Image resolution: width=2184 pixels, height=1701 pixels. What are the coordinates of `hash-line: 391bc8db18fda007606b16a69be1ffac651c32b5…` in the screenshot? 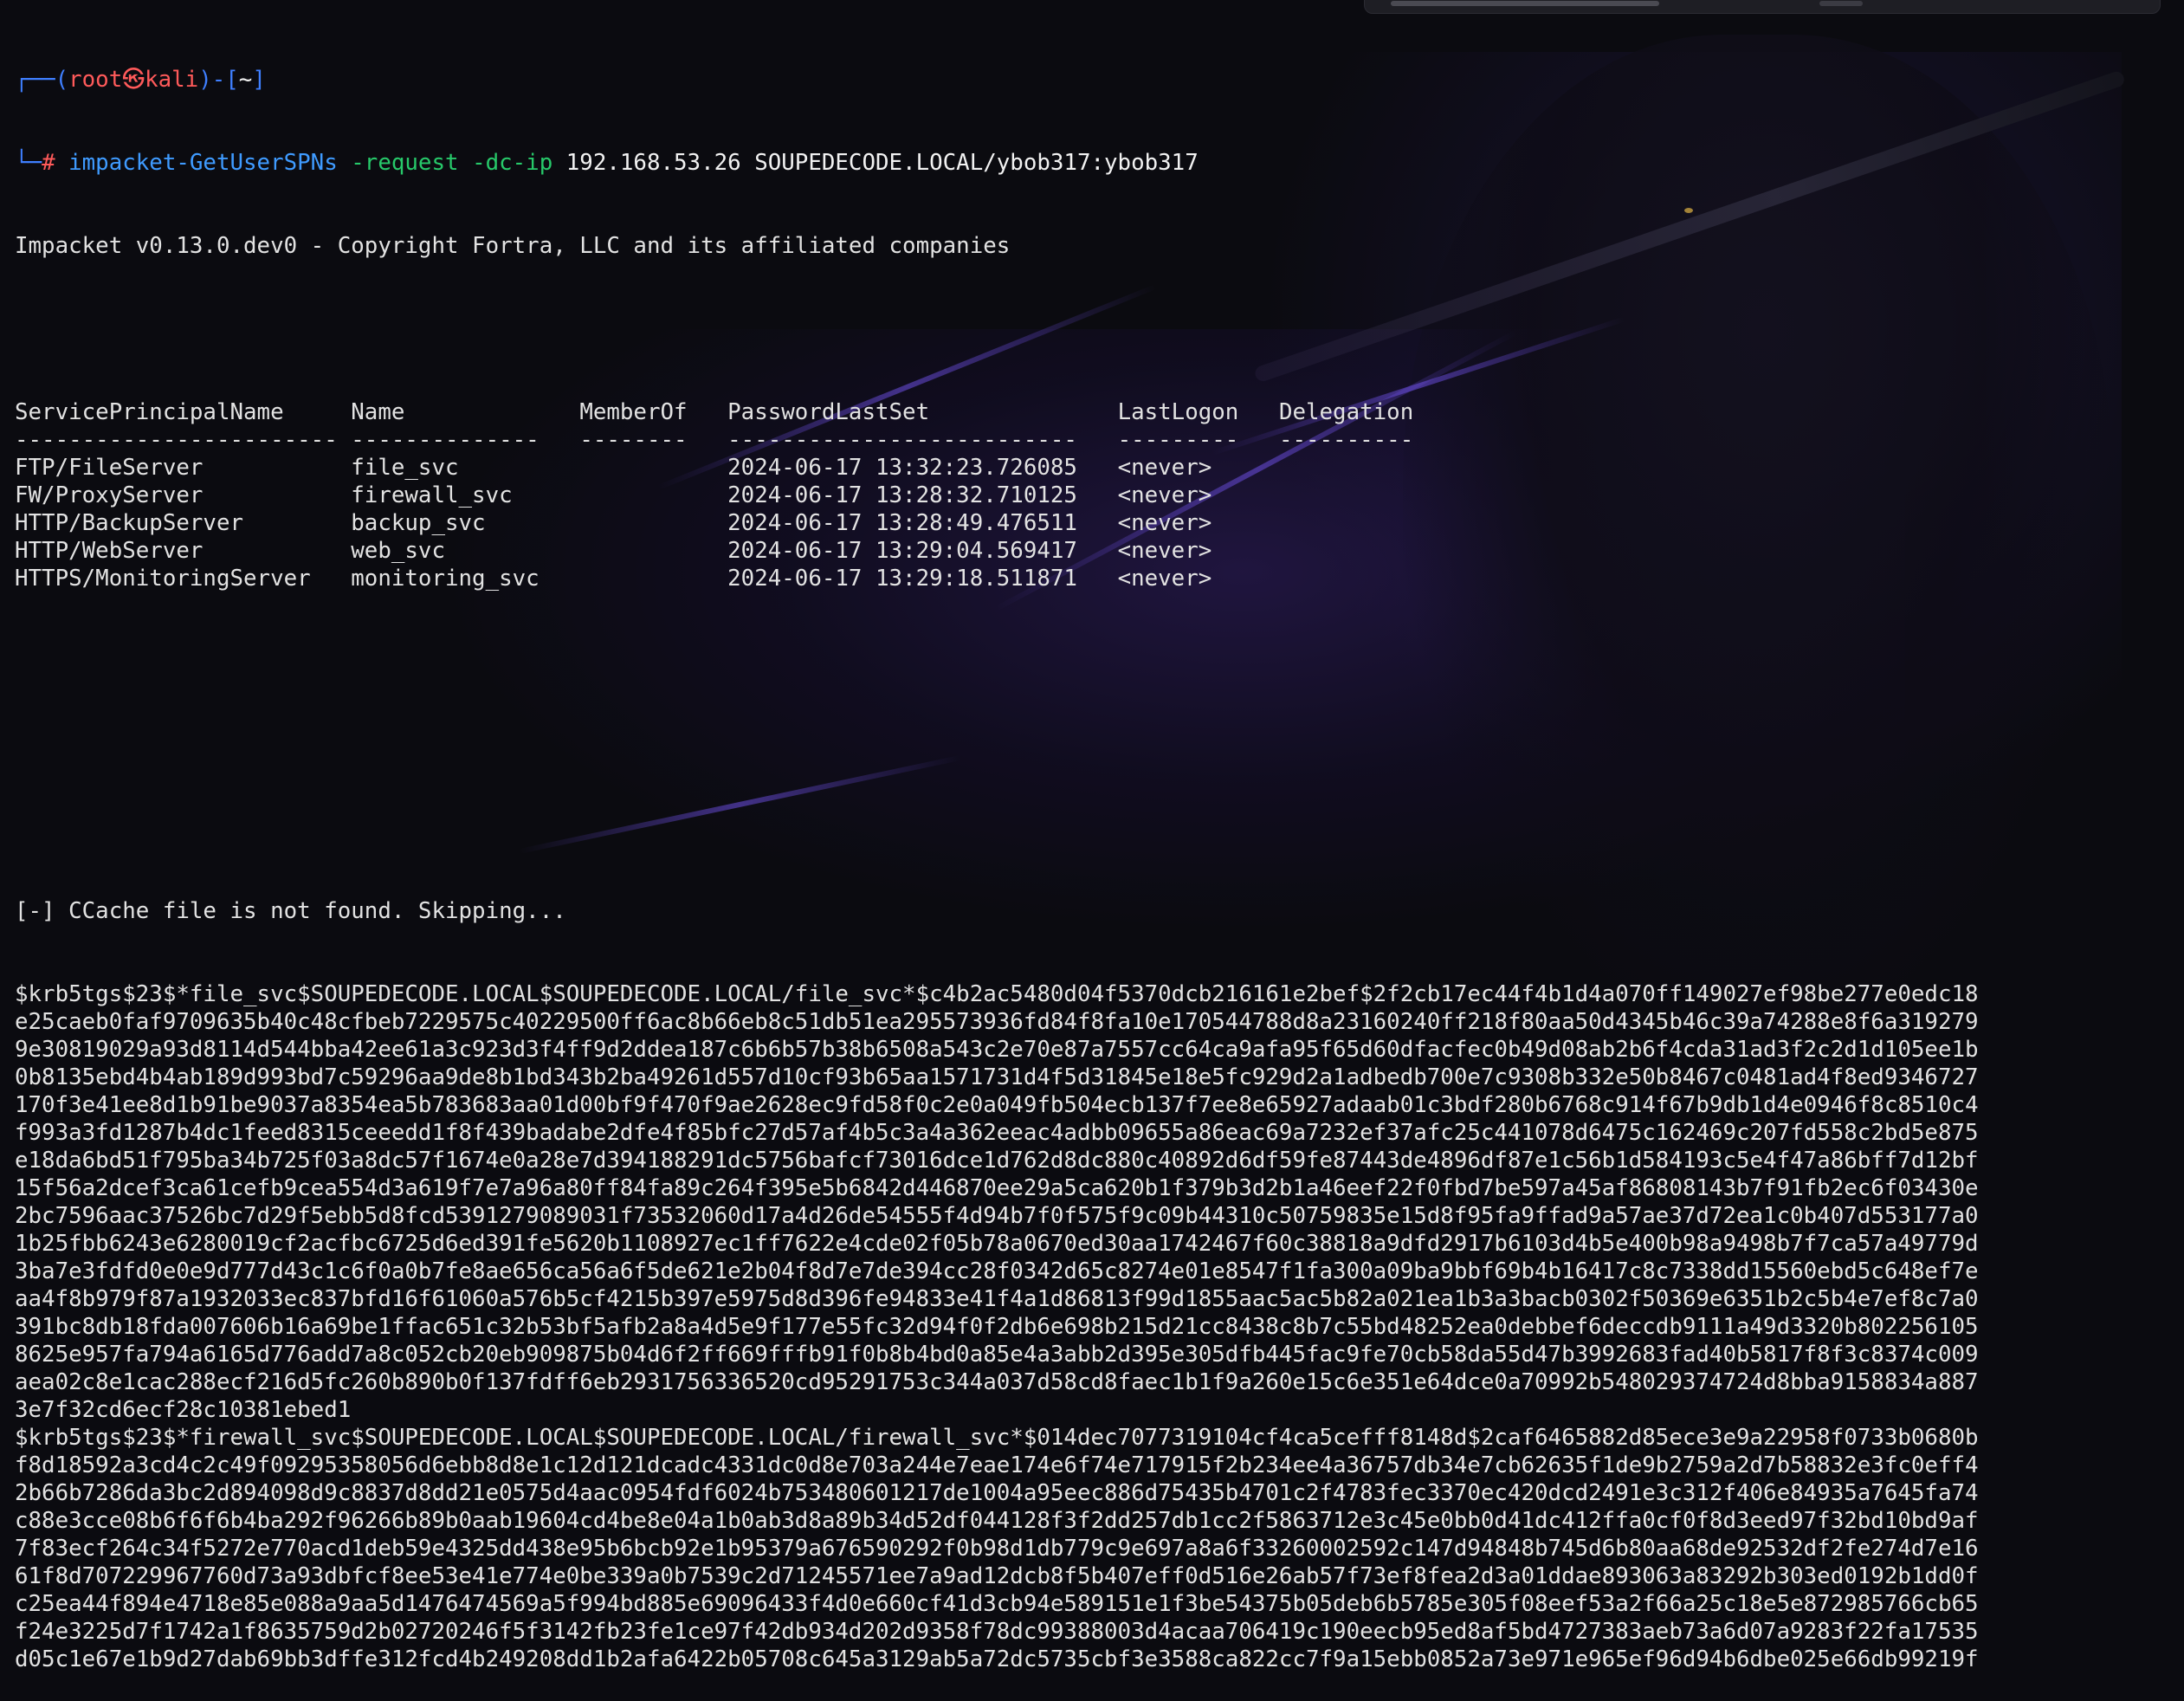 It's located at (997, 1327).